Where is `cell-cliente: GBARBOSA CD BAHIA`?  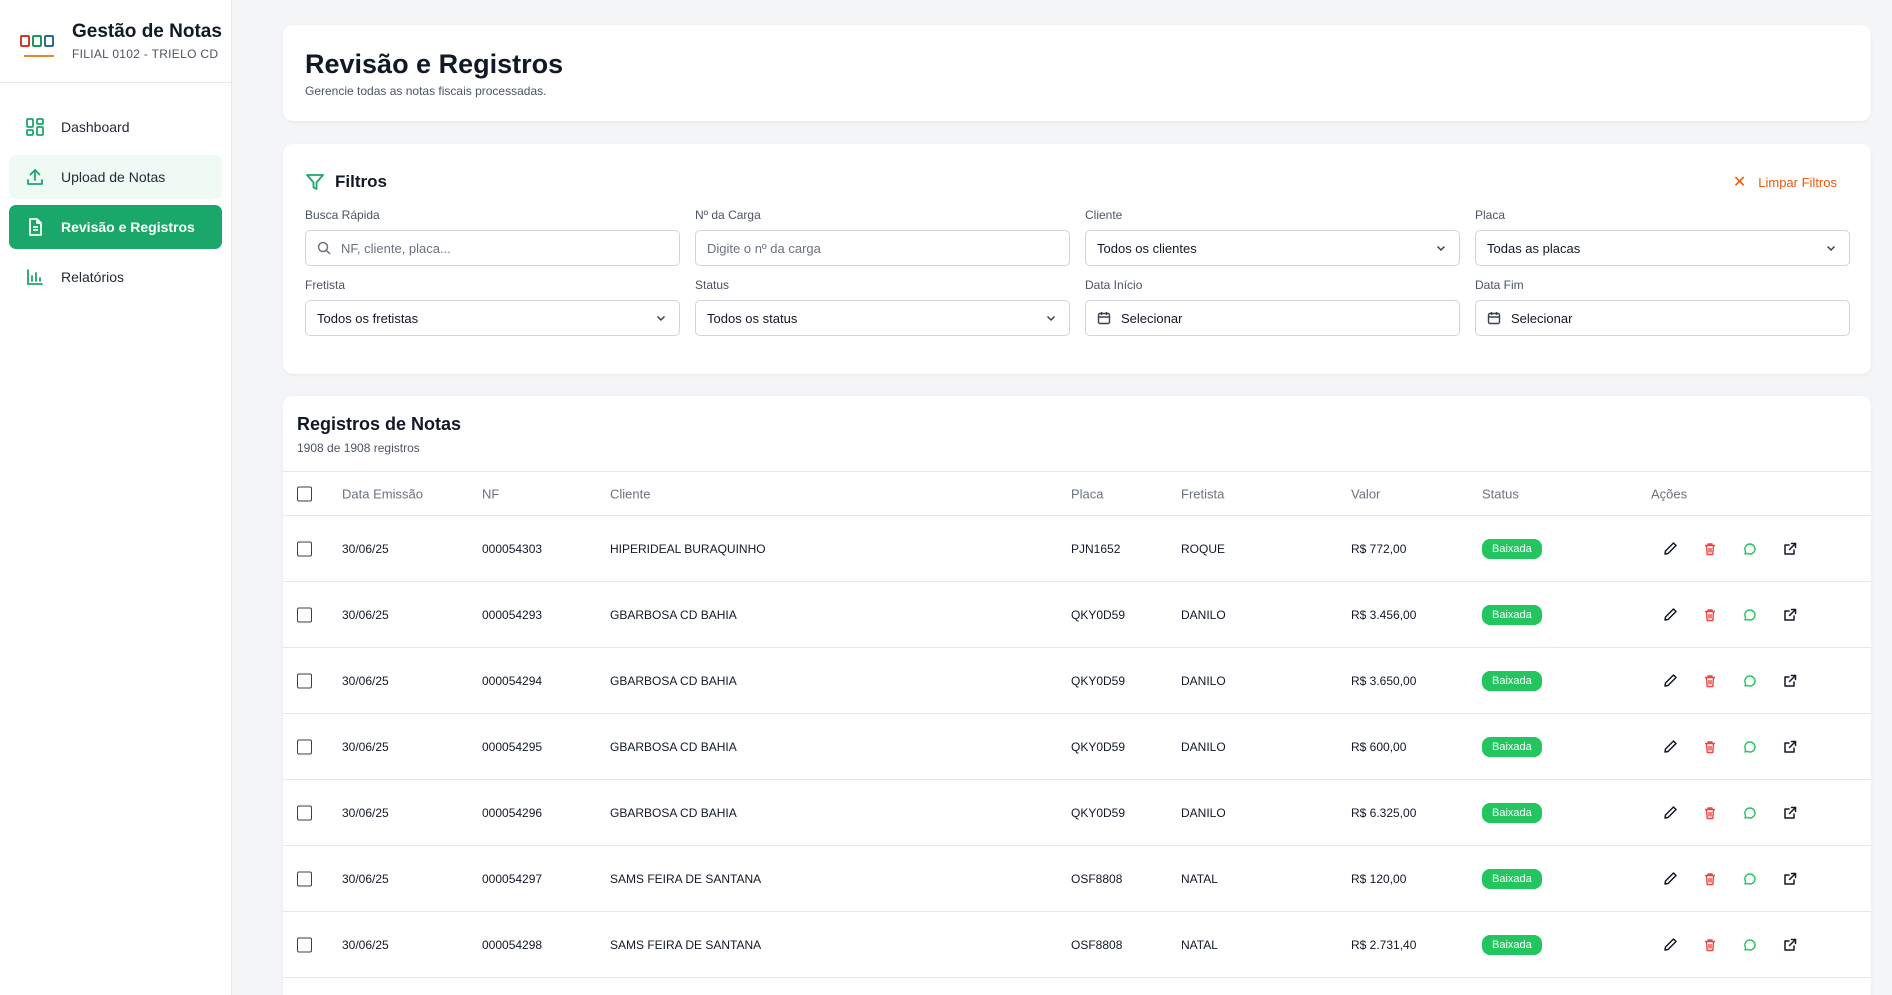
cell-cliente: GBARBOSA CD BAHIA is located at coordinates (673, 614).